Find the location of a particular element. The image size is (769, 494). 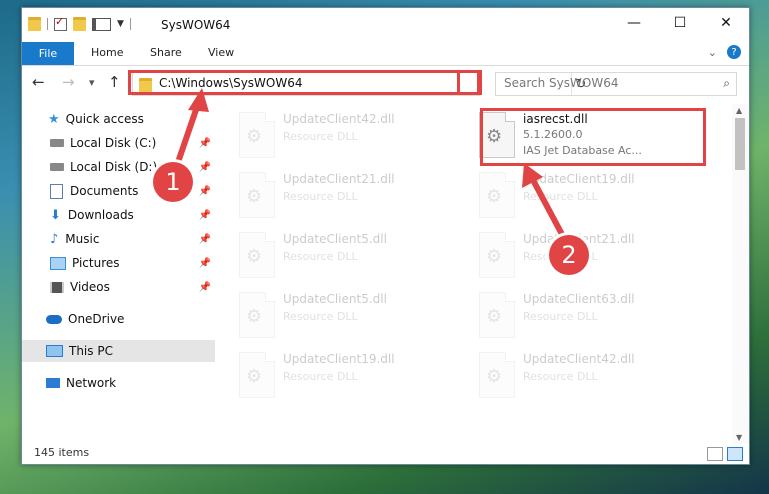

status-bar: 145 items is located at coordinates (385, 454).